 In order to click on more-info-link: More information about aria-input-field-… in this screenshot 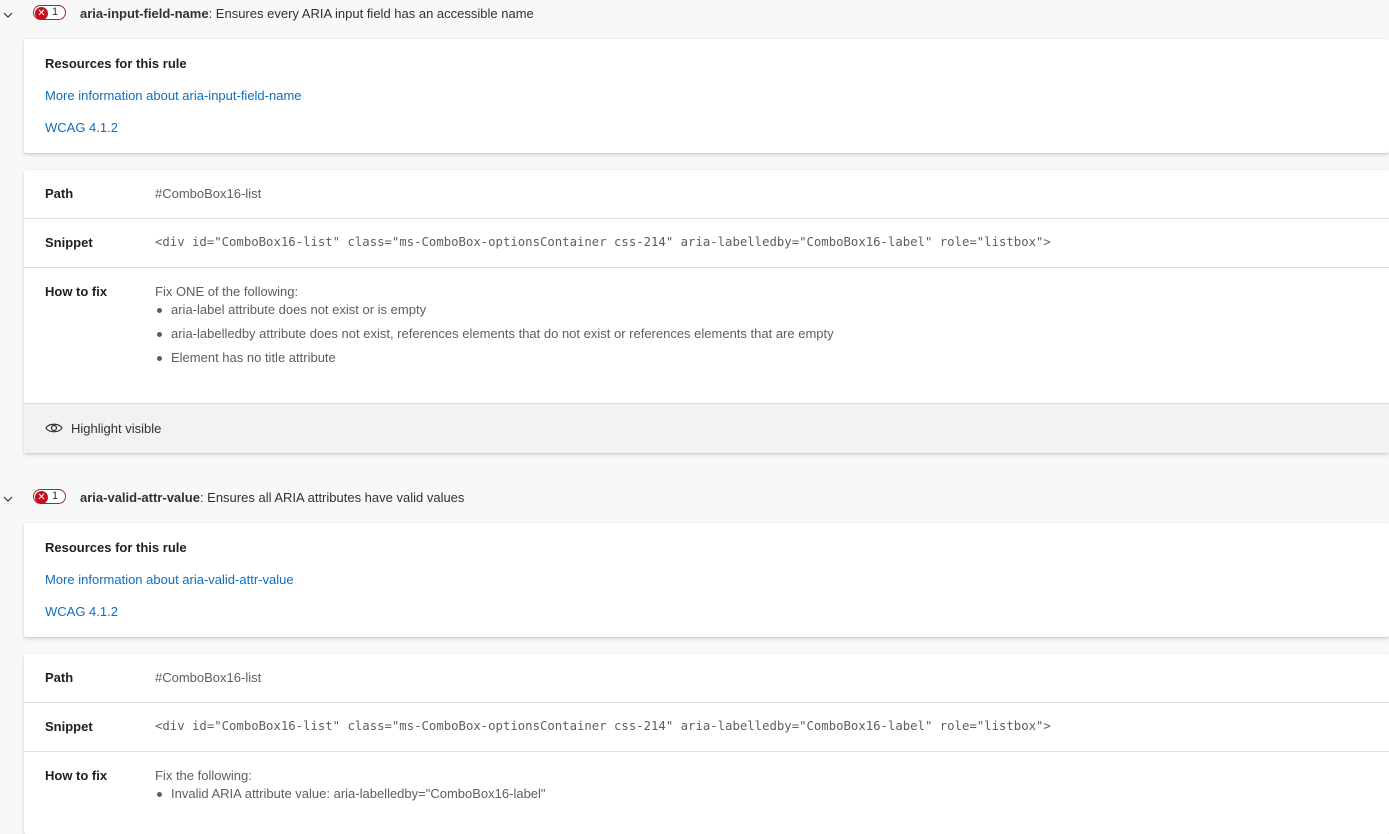, I will do `click(173, 95)`.